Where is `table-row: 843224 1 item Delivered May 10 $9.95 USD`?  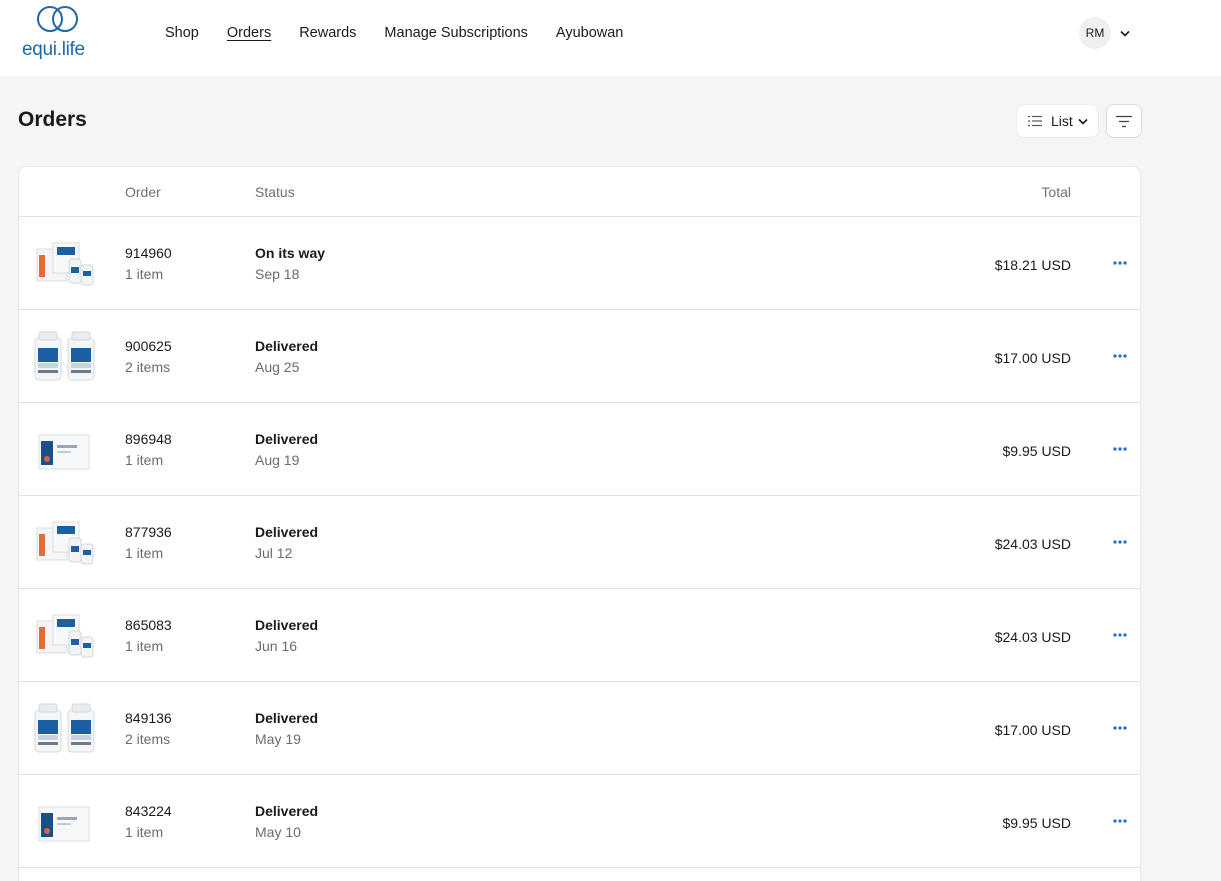 table-row: 843224 1 item Delivered May 10 $9.95 USD is located at coordinates (579, 821).